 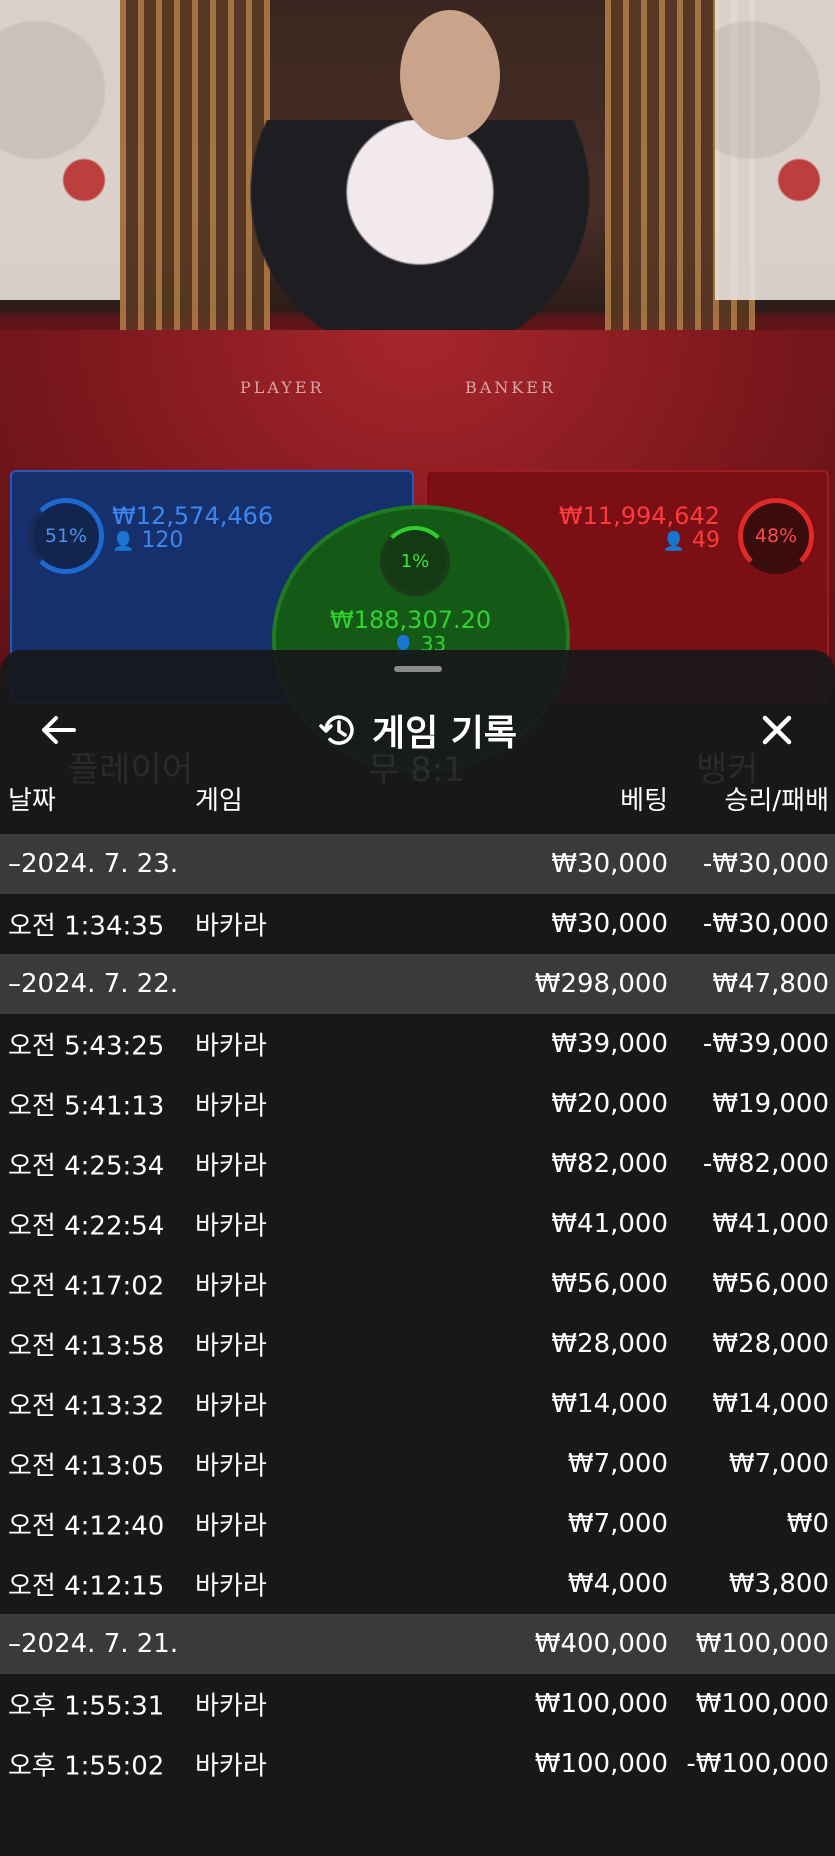 What do you see at coordinates (418, 669) in the screenshot?
I see `drag-handle` at bounding box center [418, 669].